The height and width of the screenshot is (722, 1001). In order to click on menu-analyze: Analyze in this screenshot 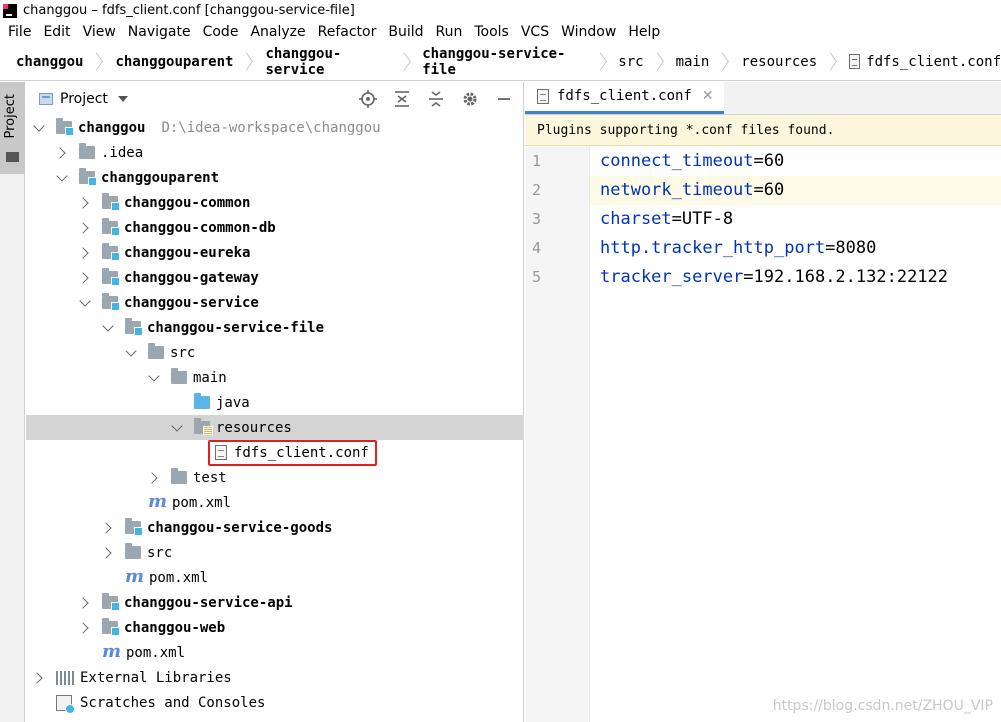, I will do `click(277, 32)`.